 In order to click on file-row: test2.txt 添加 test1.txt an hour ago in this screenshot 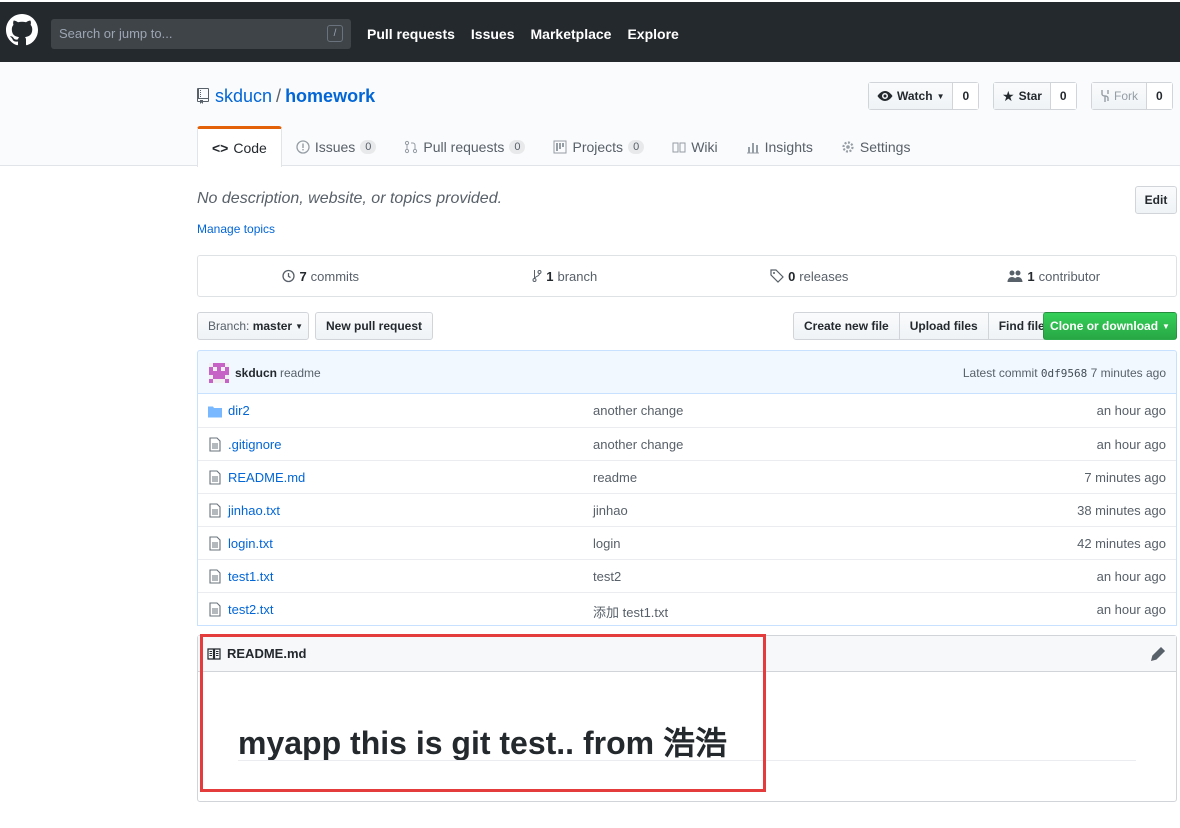, I will do `click(687, 608)`.